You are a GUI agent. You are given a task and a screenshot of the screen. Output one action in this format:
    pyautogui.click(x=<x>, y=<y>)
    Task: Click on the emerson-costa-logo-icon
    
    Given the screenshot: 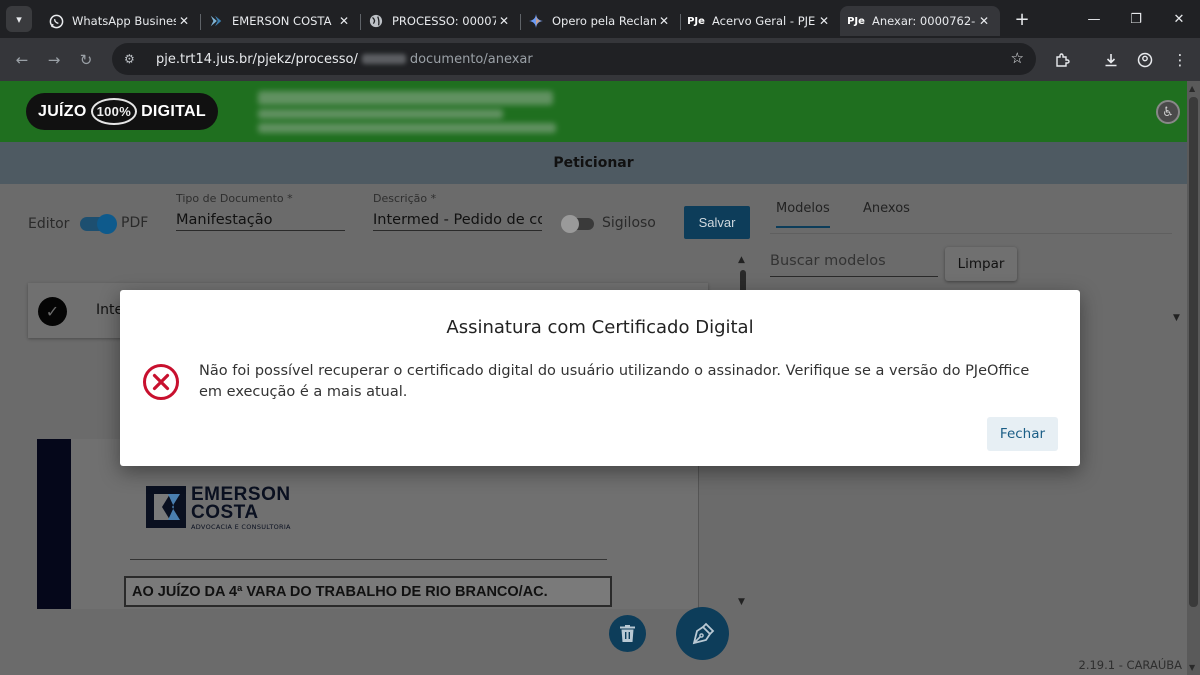 What is the action you would take?
    pyautogui.click(x=166, y=507)
    